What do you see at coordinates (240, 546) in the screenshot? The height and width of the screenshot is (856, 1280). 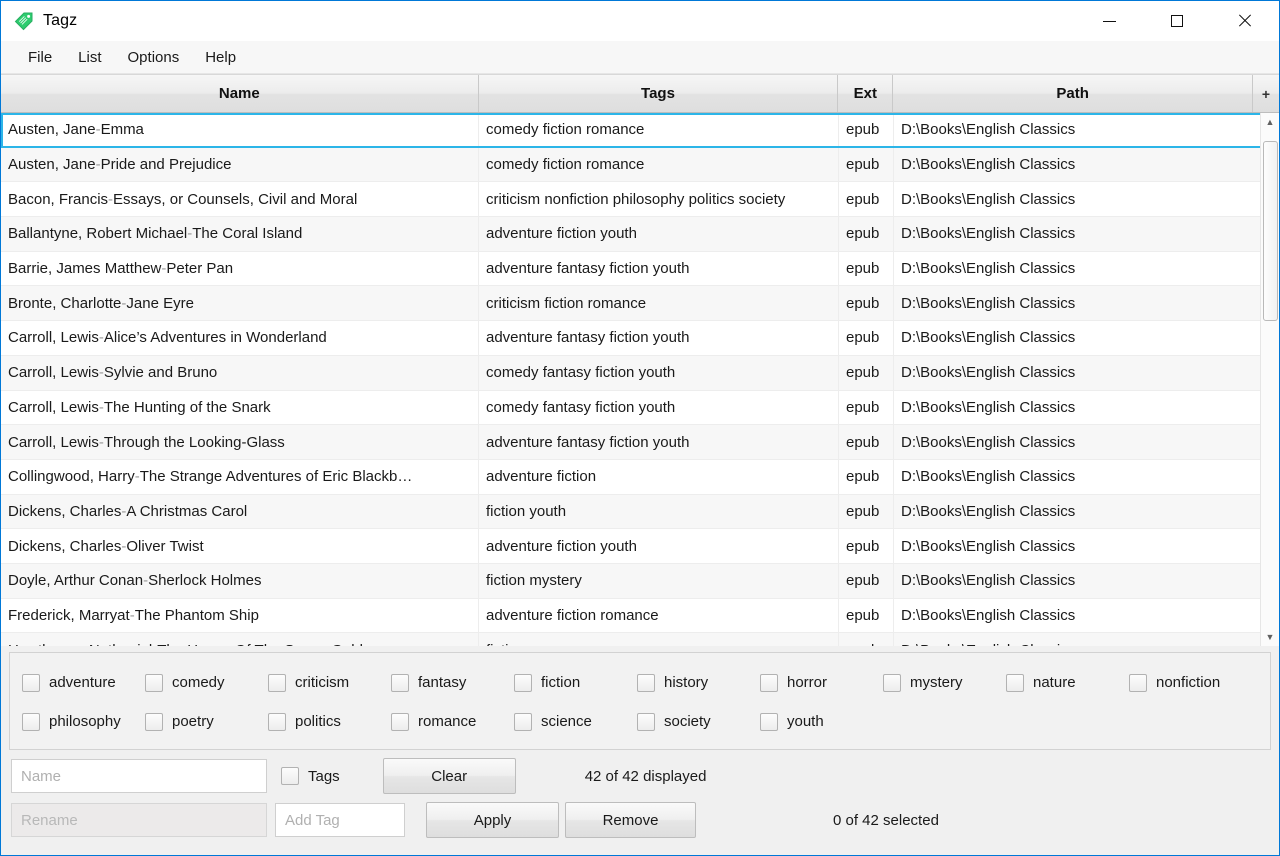 I see `cell-name: Dickens, Charles - Oliver Twist` at bounding box center [240, 546].